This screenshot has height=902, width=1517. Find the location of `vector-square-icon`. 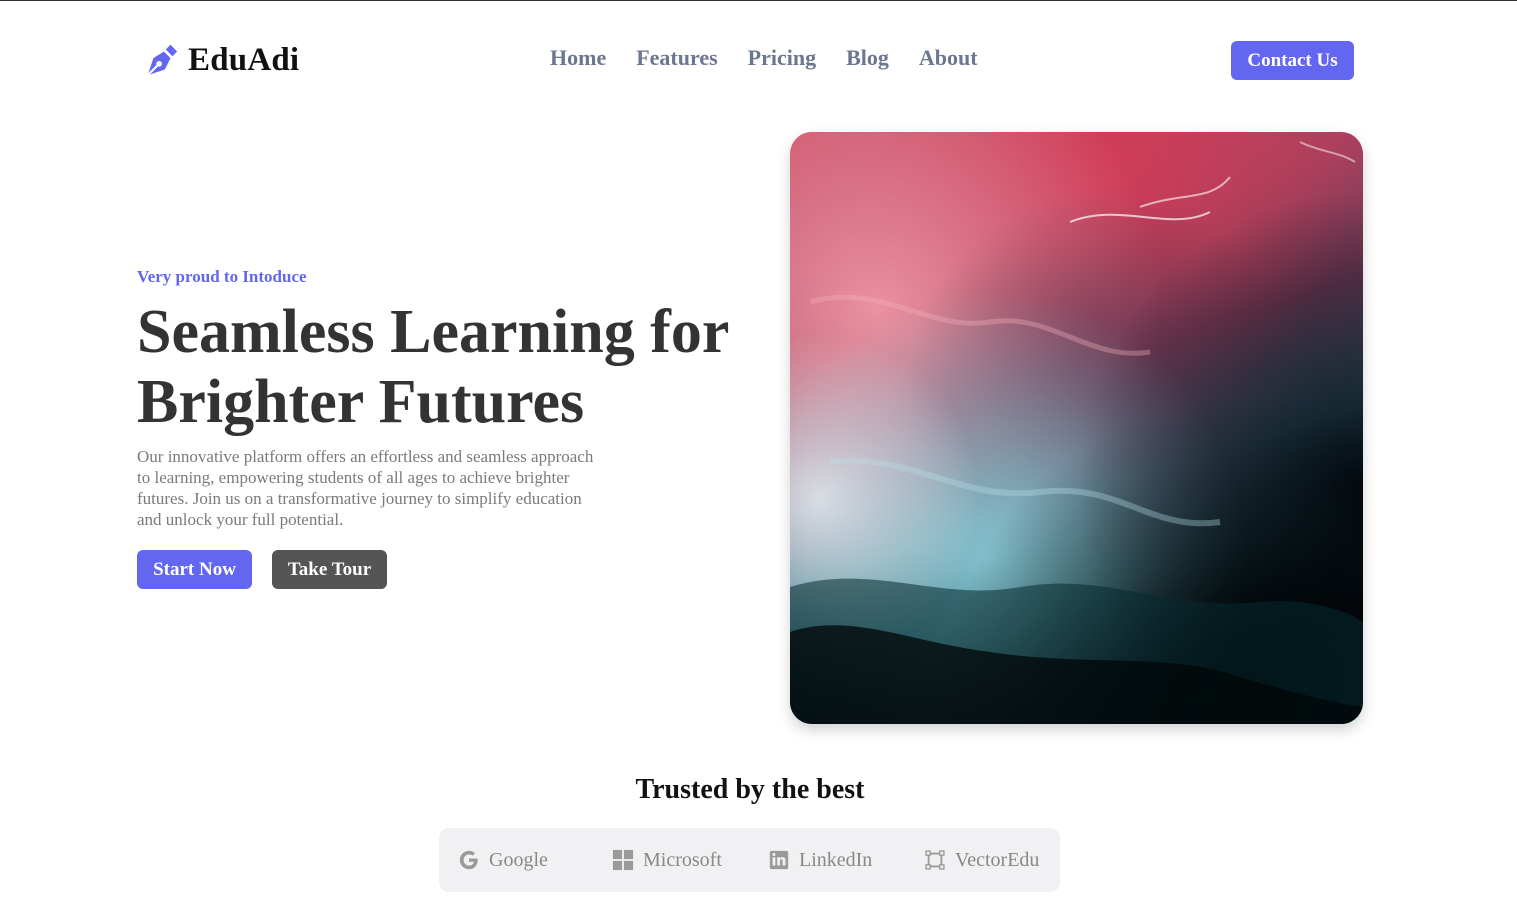

vector-square-icon is located at coordinates (935, 860).